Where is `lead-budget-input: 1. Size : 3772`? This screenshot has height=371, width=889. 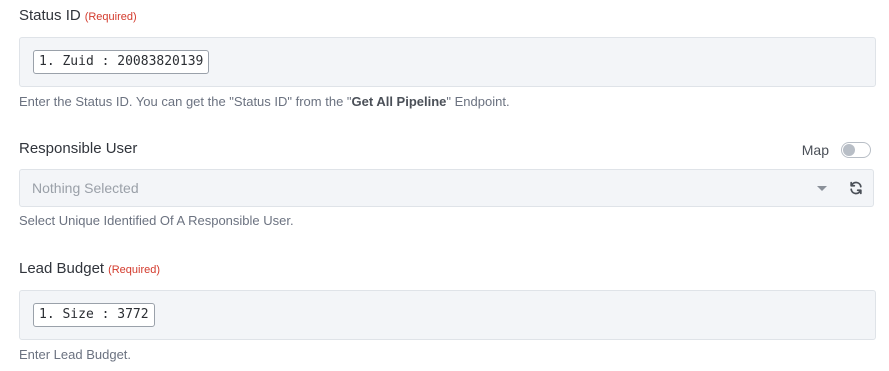
lead-budget-input: 1. Size : 3772 is located at coordinates (447, 315).